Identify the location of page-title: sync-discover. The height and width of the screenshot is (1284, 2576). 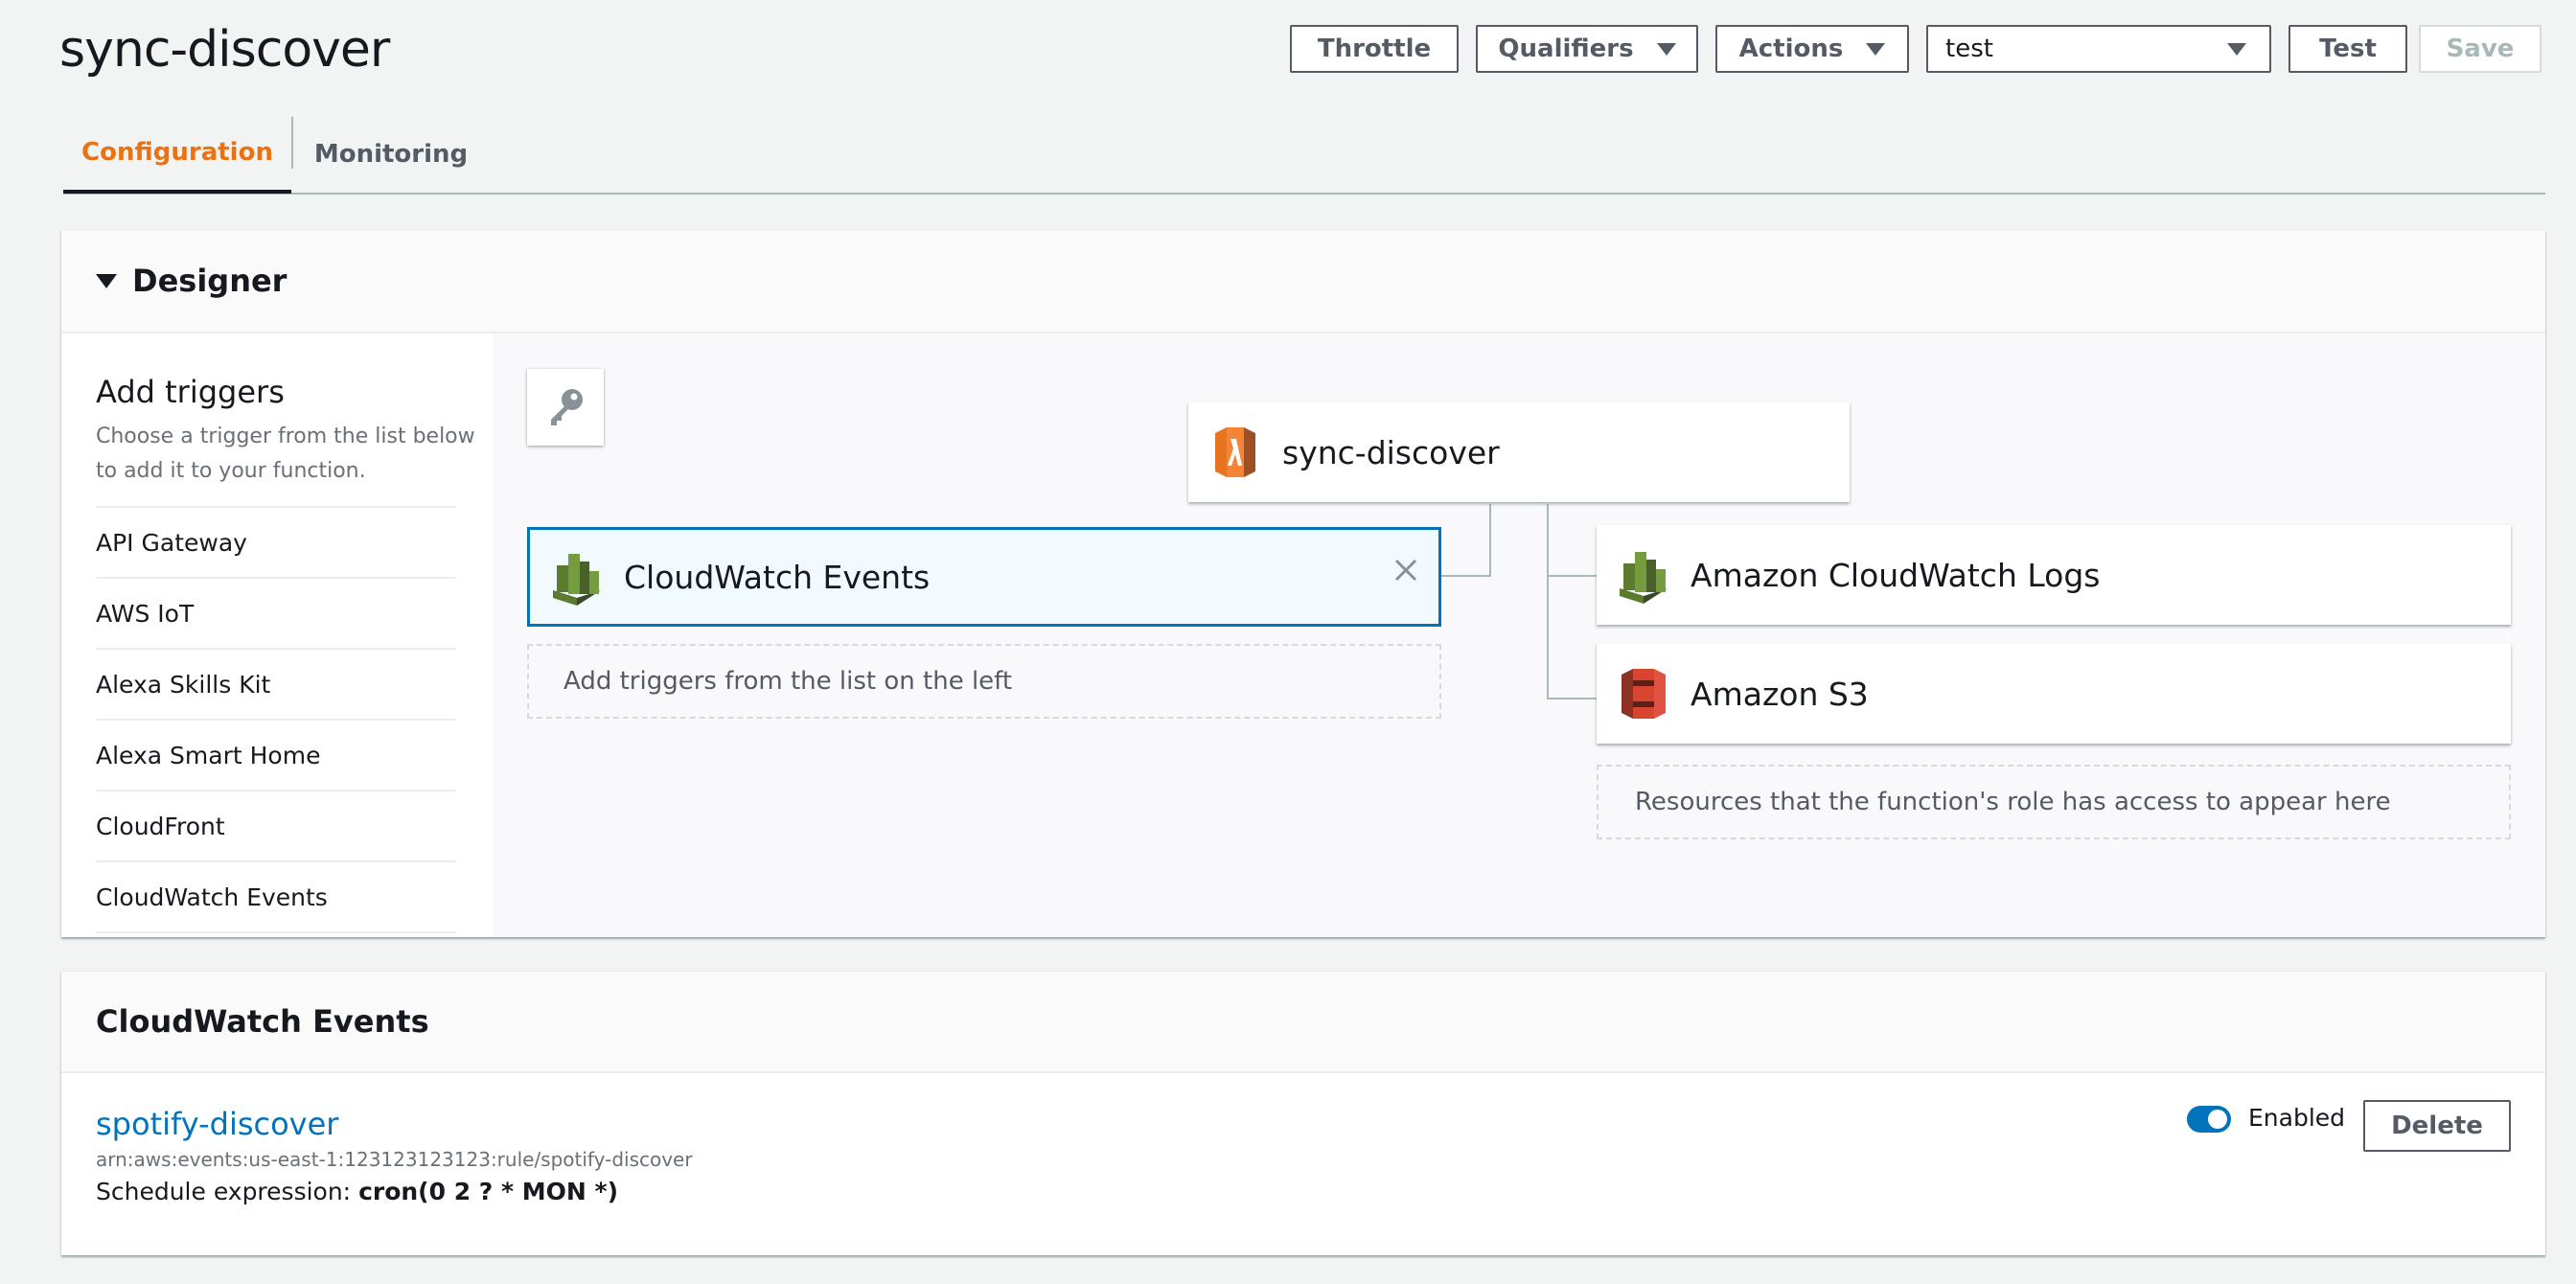
(224, 50).